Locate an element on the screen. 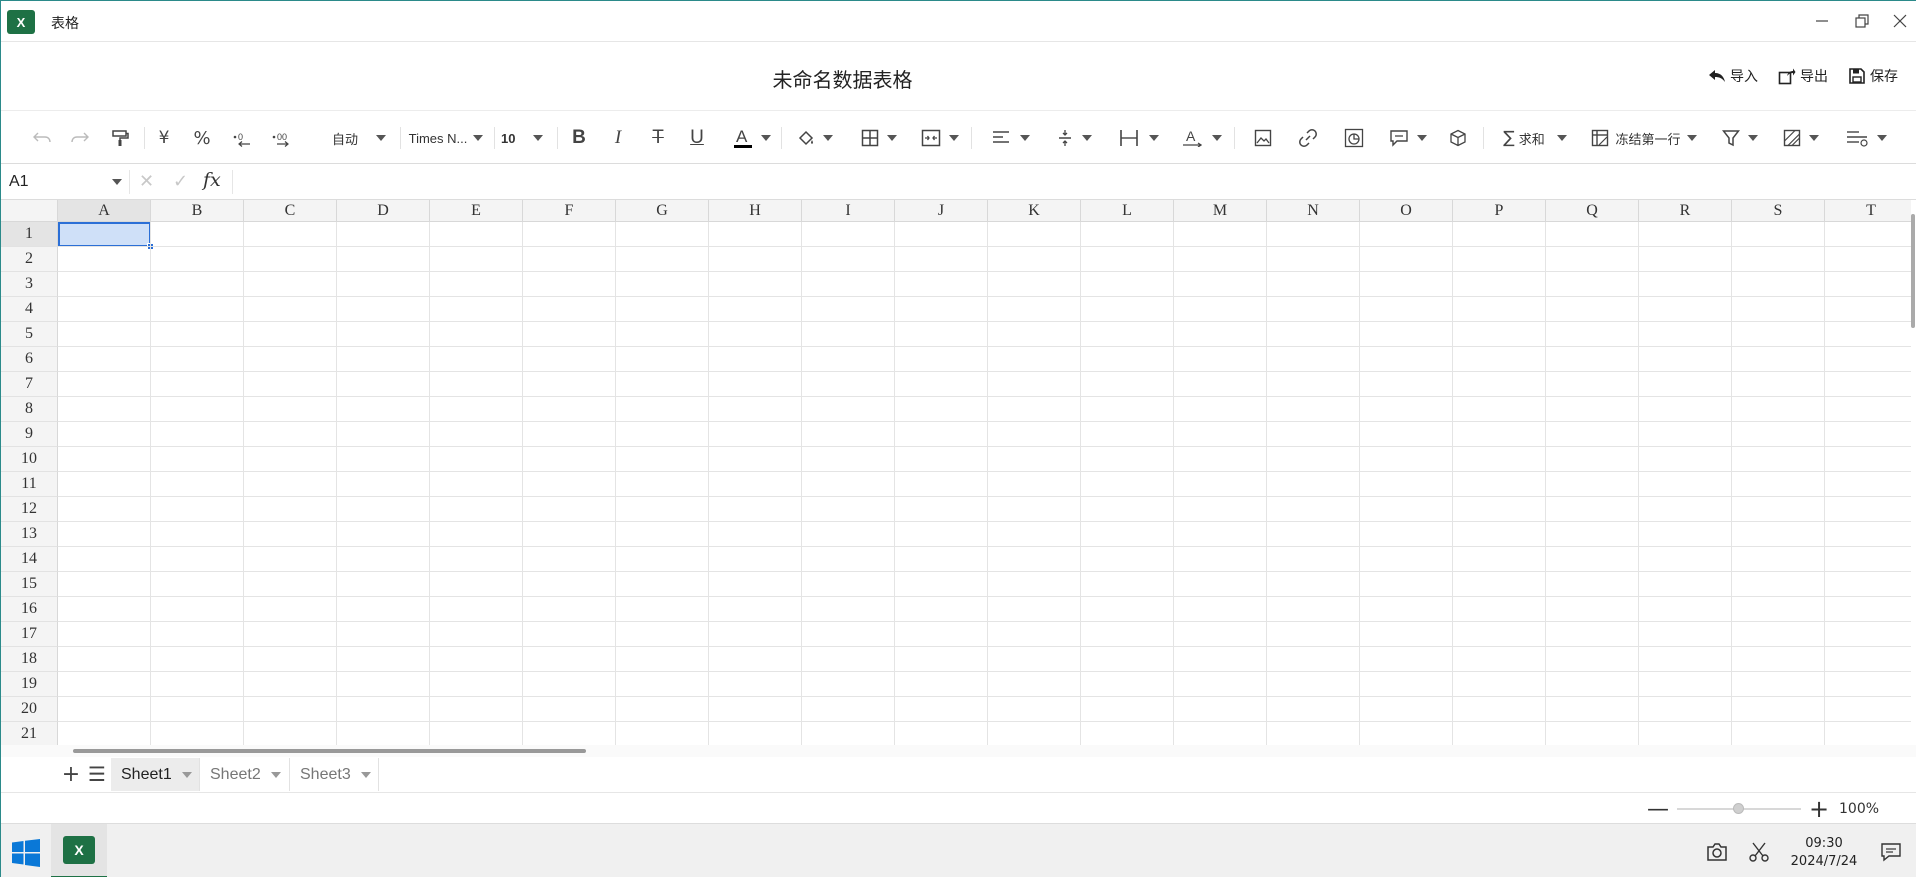 The width and height of the screenshot is (1916, 877). currency-format-button: ¥ is located at coordinates (164, 138).